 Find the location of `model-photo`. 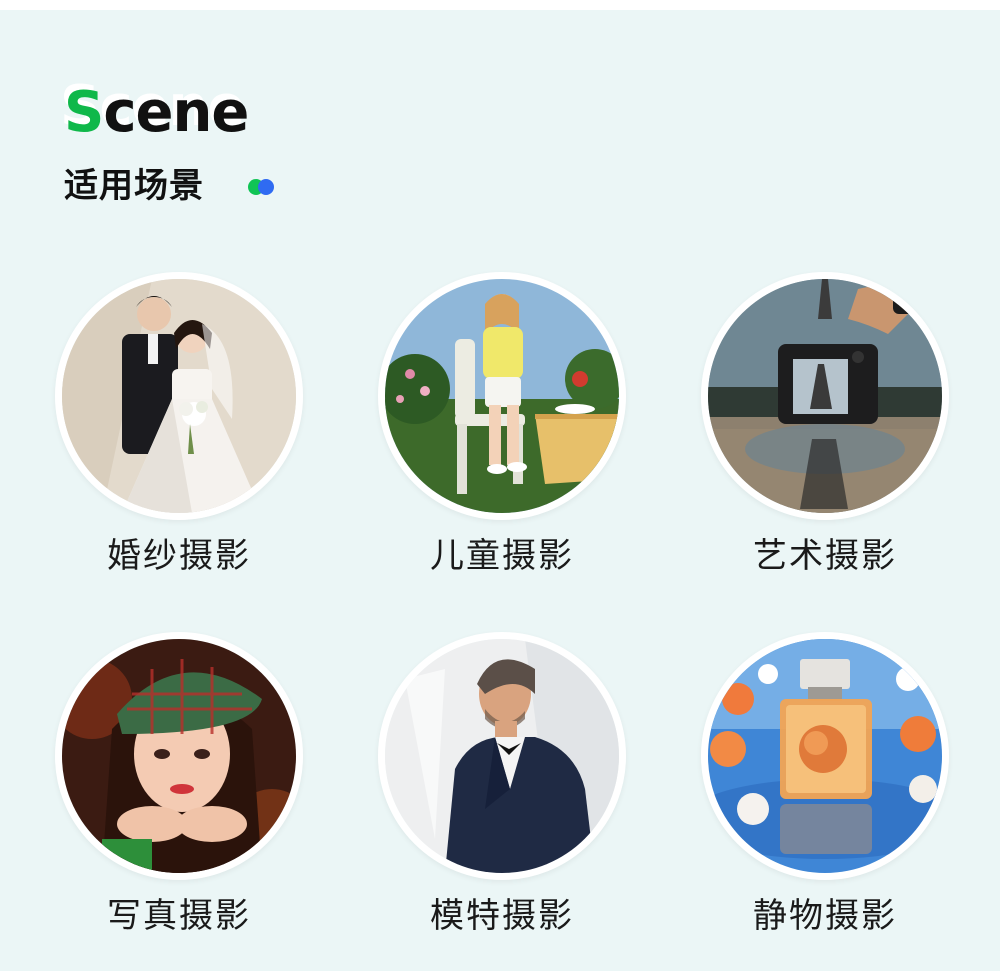

model-photo is located at coordinates (502, 756).